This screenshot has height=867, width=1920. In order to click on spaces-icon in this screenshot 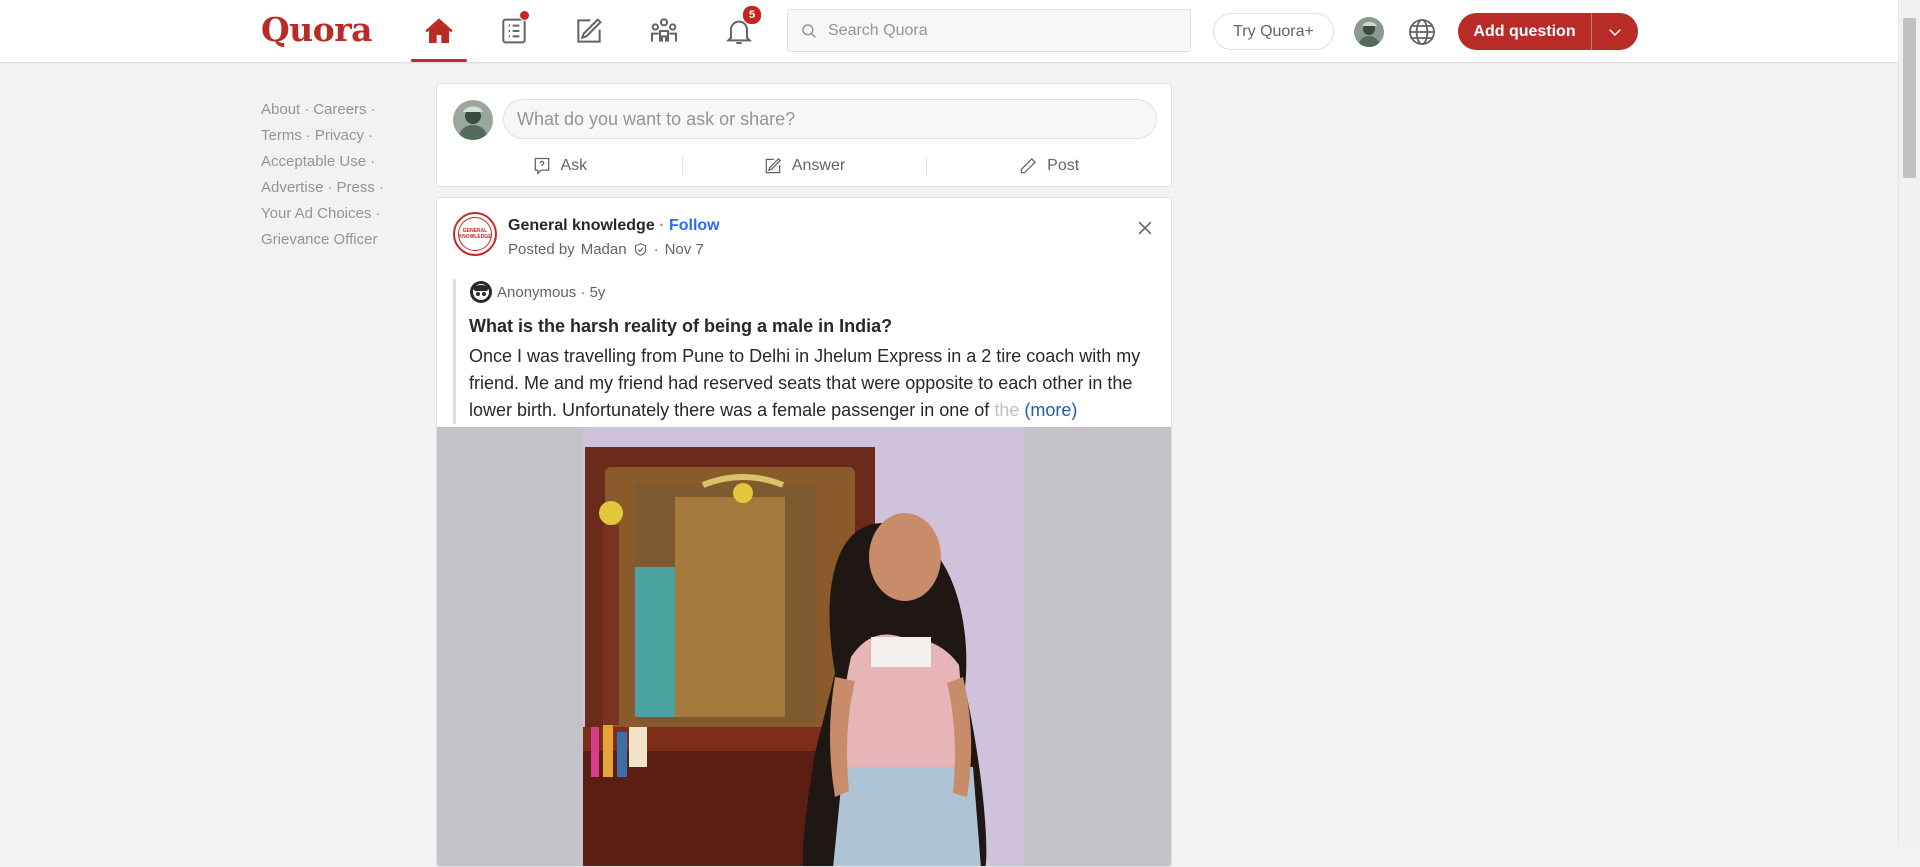, I will do `click(664, 30)`.